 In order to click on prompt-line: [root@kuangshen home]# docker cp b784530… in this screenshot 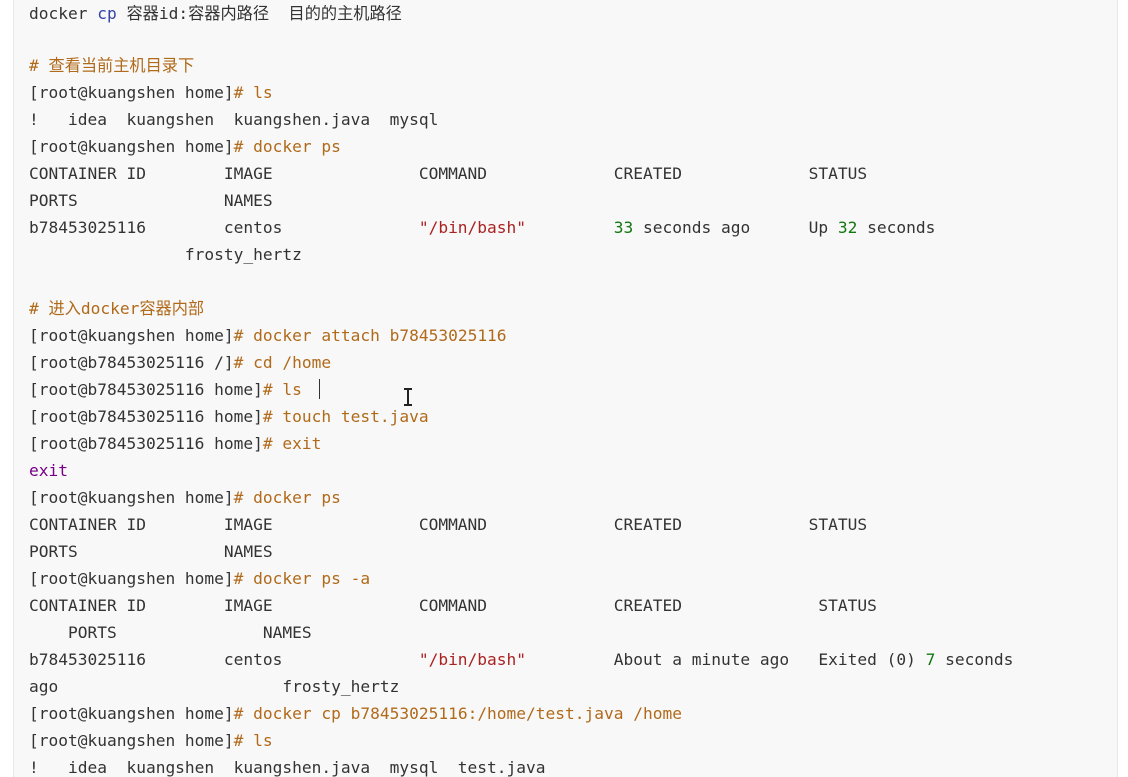, I will do `click(355, 713)`.